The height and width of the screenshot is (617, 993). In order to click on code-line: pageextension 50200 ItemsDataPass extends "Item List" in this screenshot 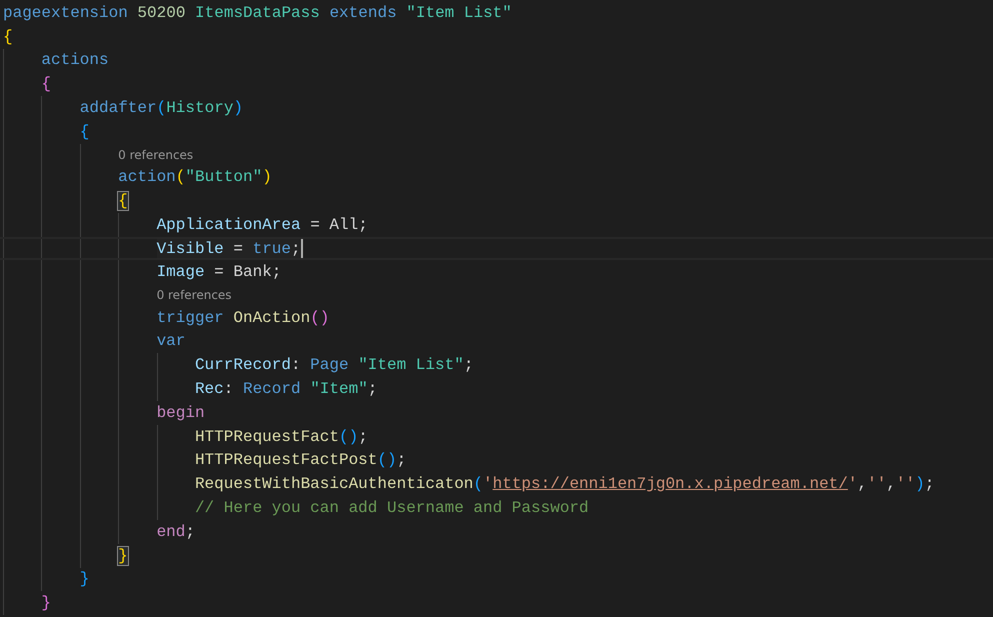, I will do `click(257, 13)`.